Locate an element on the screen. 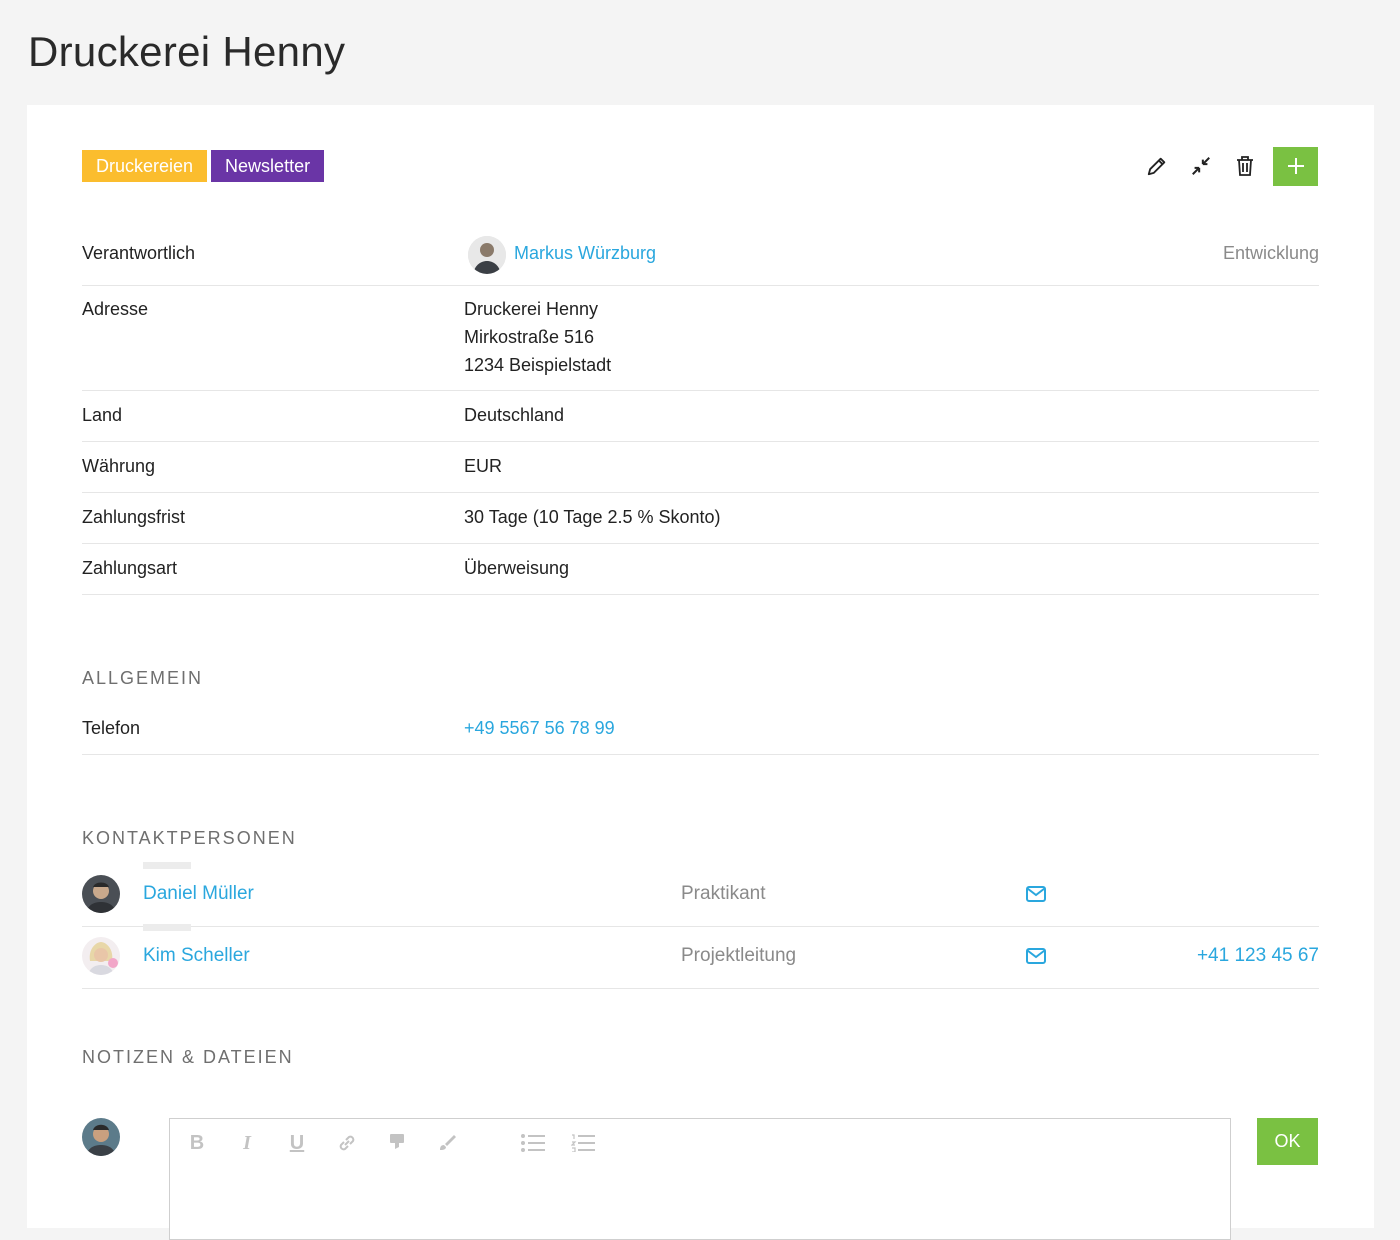  country-value: Deutschland is located at coordinates (514, 415).